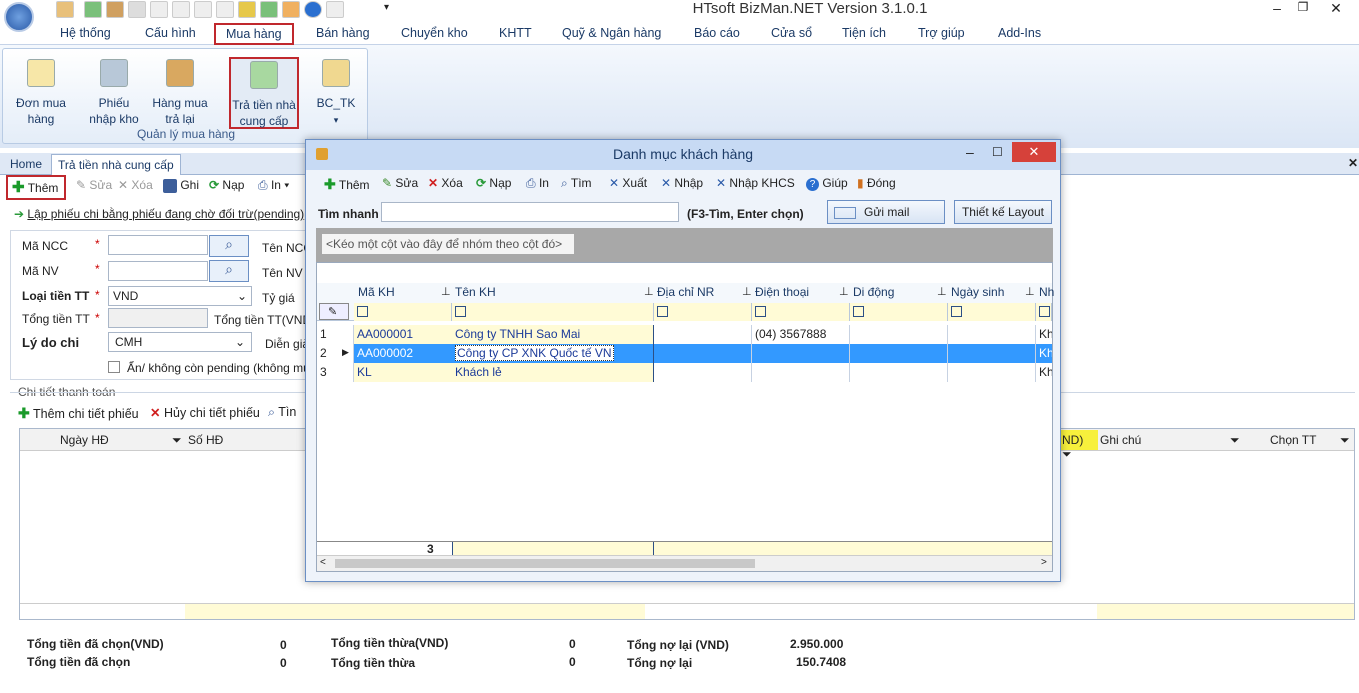  Describe the element at coordinates (347, 184) in the screenshot. I see `dlg-them-button: ✚ Thêm` at that location.